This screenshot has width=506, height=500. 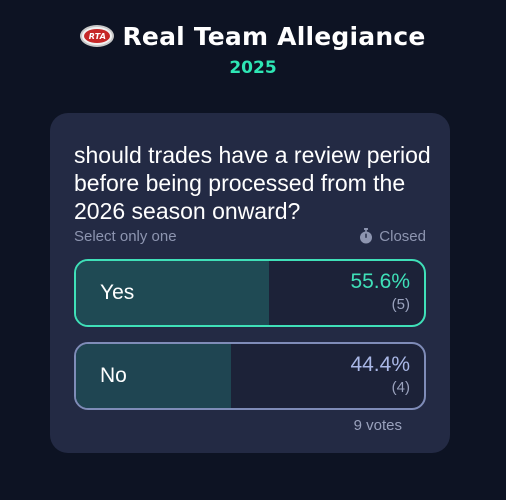 I want to click on poll-option-no: No 44.4% (4), so click(x=250, y=376).